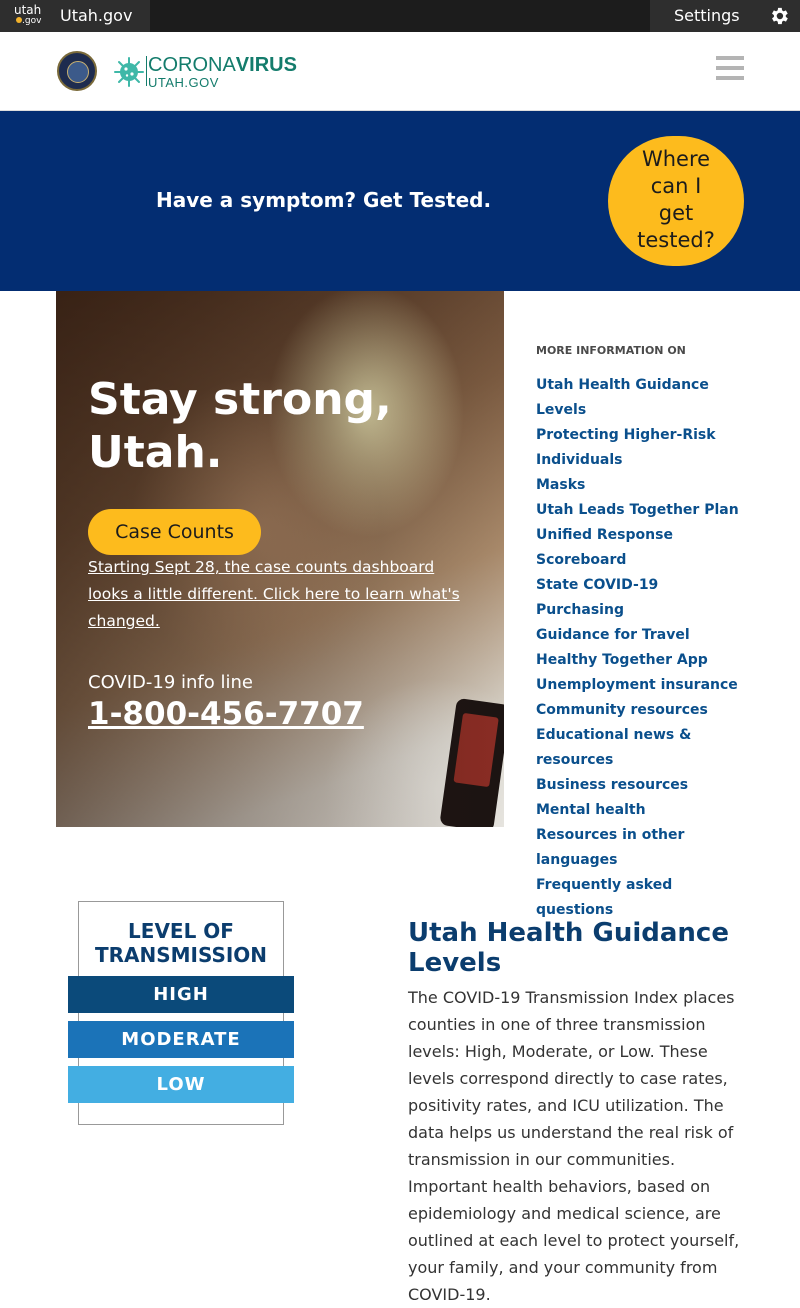 This screenshot has width=800, height=1308. What do you see at coordinates (642, 848) in the screenshot?
I see `more-info-link: Resources in other languages` at bounding box center [642, 848].